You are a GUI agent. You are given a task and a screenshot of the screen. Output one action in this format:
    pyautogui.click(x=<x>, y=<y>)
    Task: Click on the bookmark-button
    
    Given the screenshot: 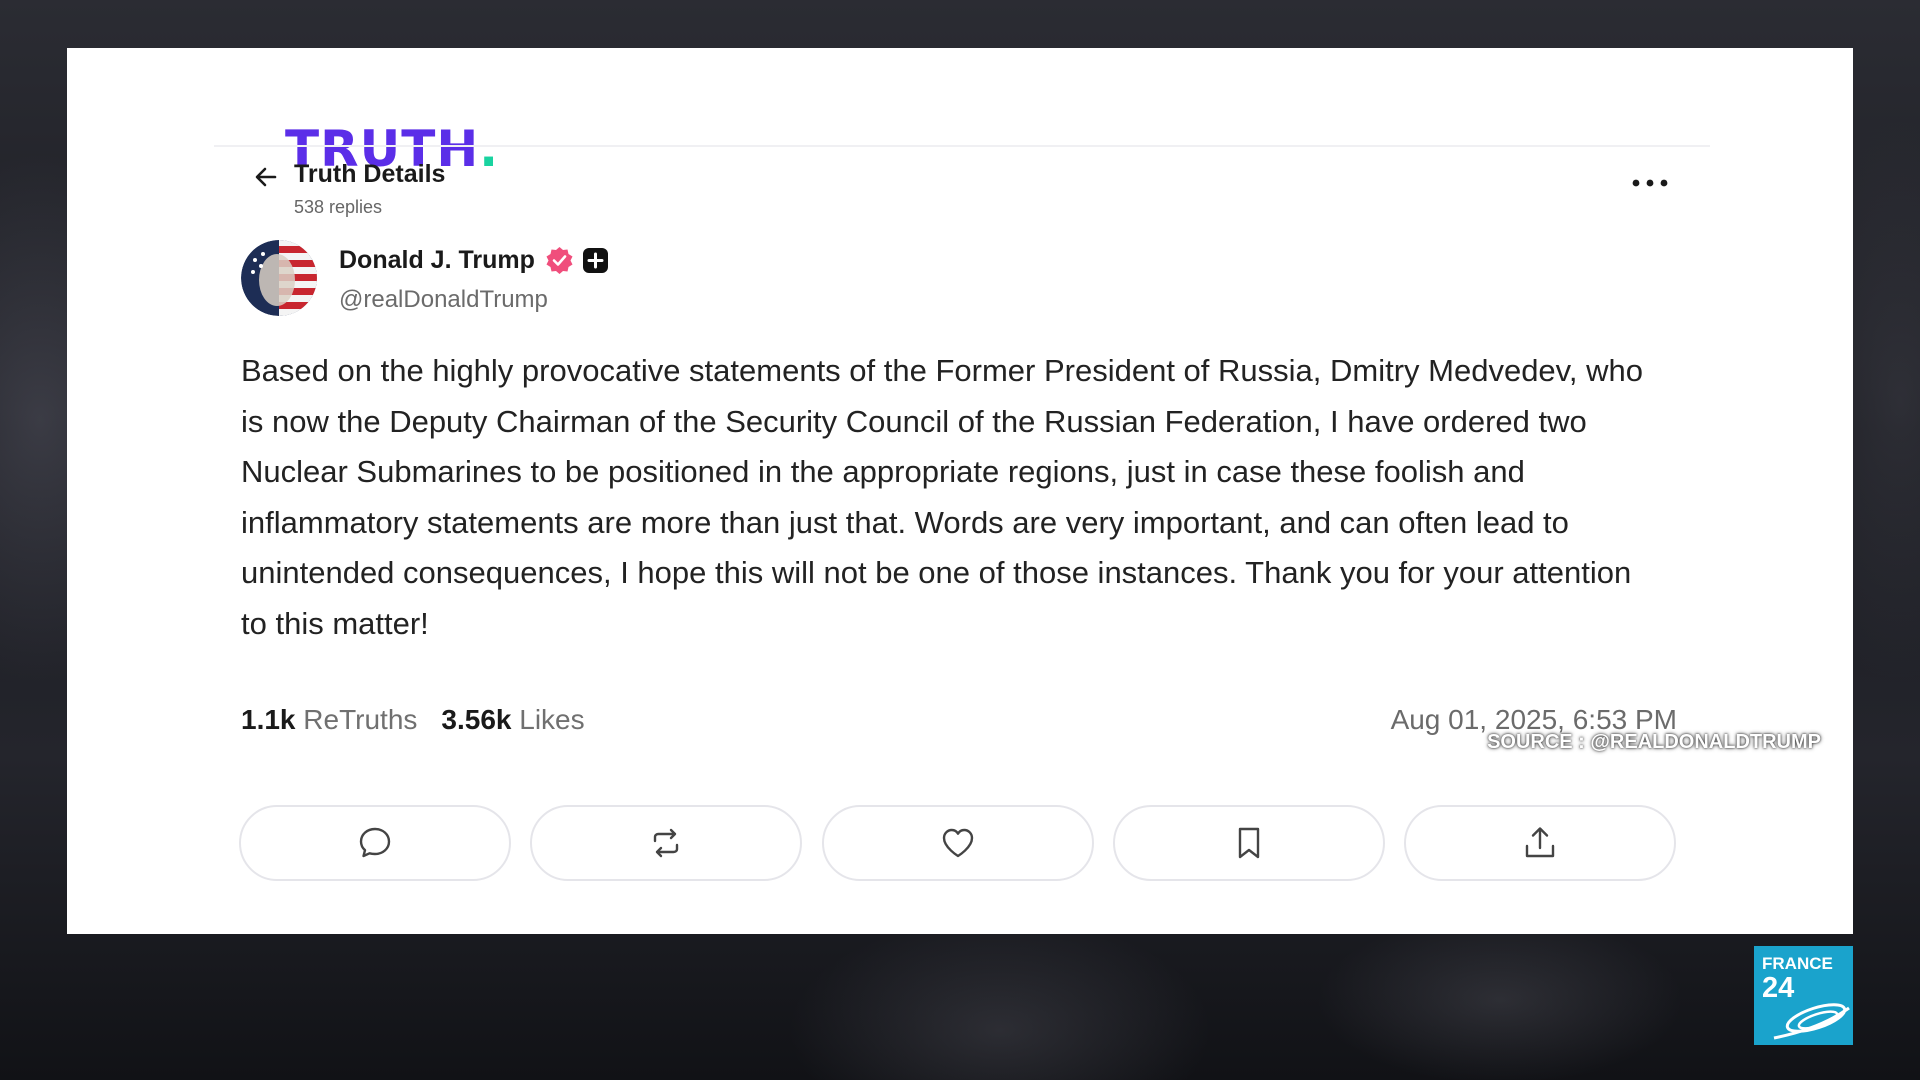 What is the action you would take?
    pyautogui.click(x=1249, y=843)
    